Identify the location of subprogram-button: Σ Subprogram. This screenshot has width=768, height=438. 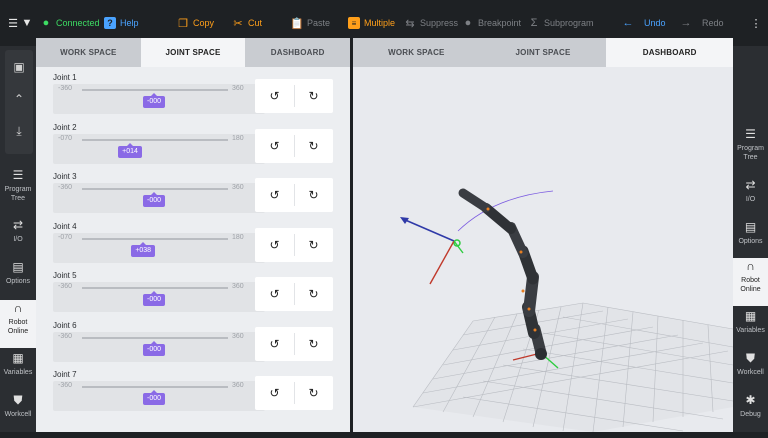
(561, 23).